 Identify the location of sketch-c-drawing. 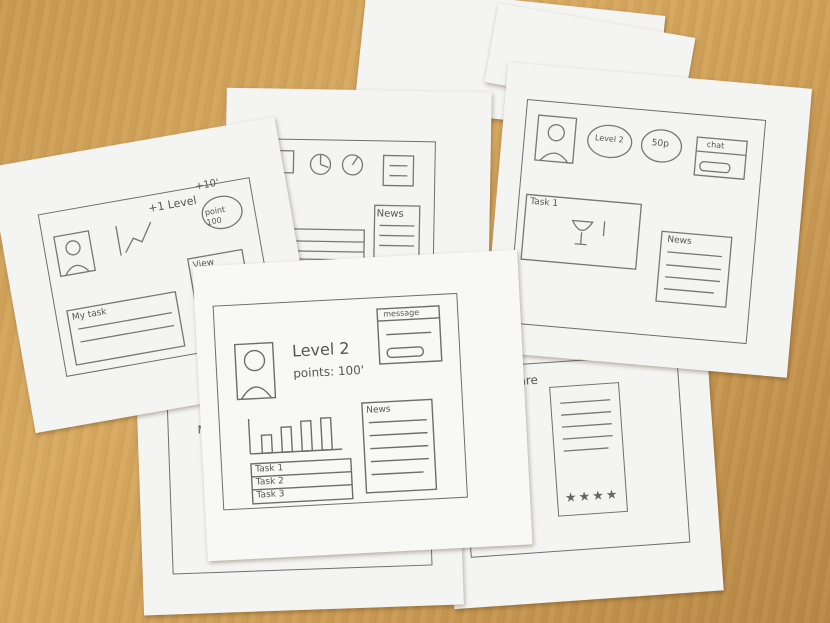
(634, 211).